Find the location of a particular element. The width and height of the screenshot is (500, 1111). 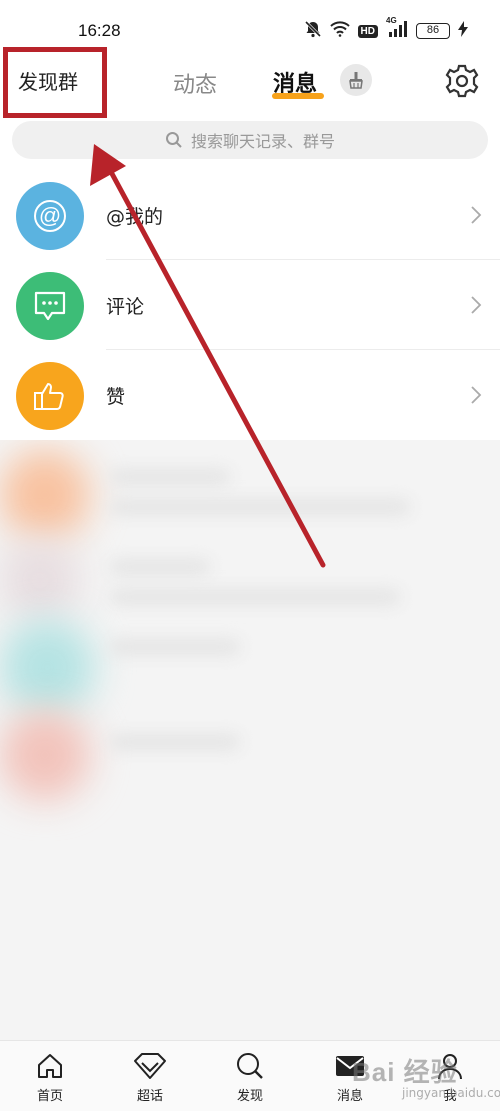

annotation-highlight-box is located at coordinates (55, 82).